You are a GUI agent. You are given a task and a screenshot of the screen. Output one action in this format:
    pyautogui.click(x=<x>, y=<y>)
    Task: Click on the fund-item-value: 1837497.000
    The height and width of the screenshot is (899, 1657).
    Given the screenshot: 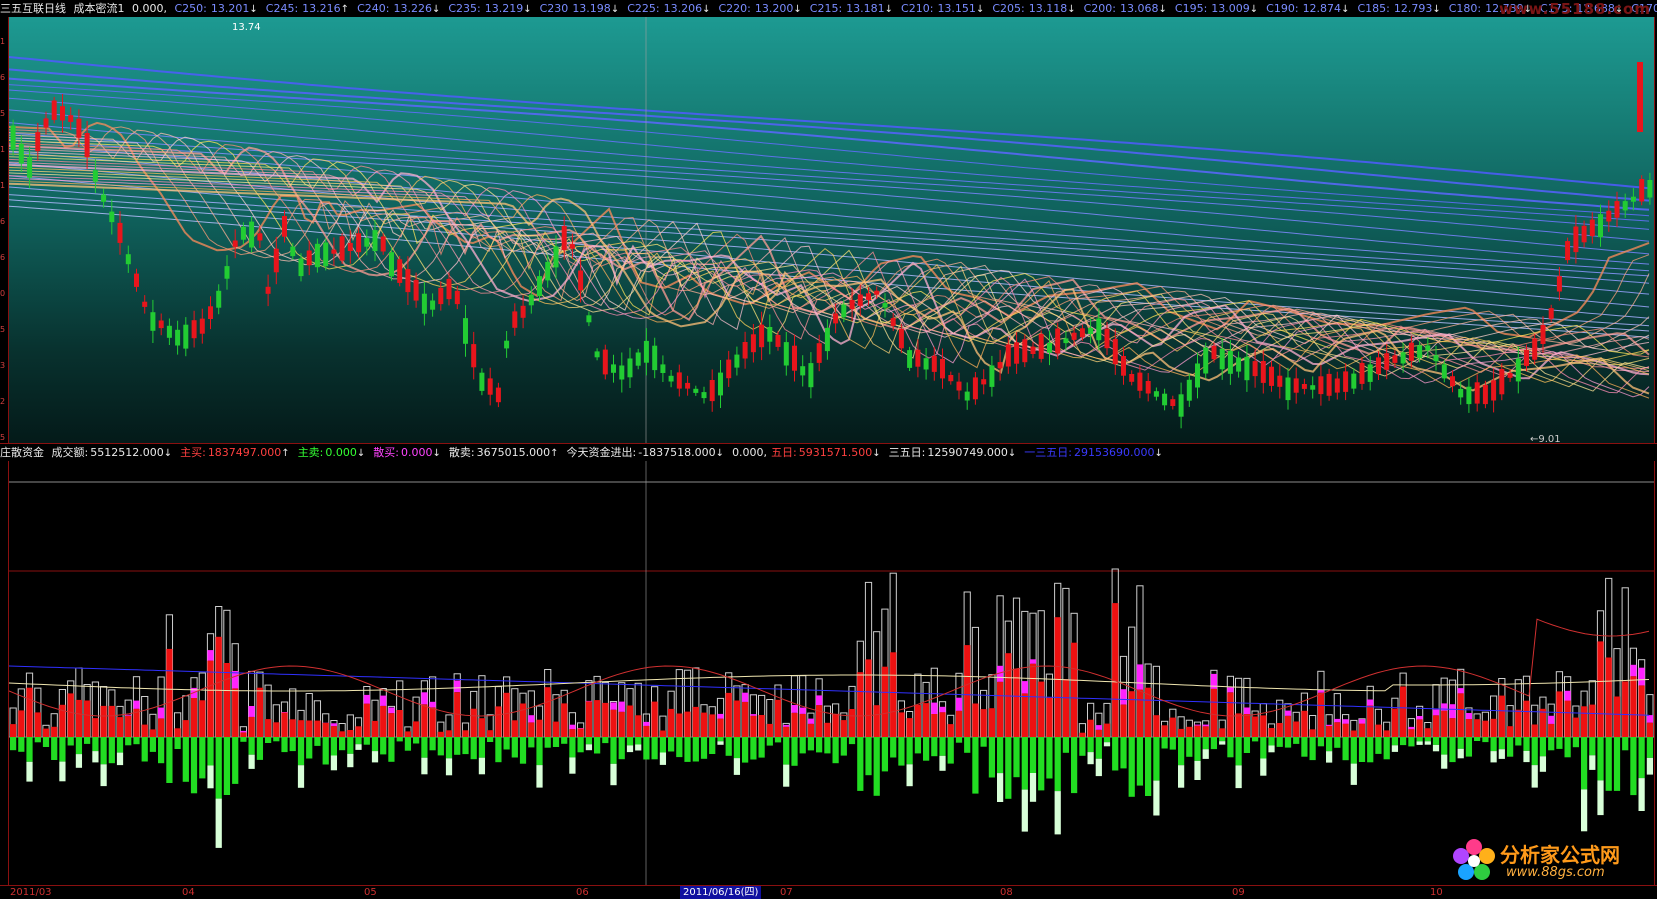 What is the action you would take?
    pyautogui.click(x=244, y=452)
    